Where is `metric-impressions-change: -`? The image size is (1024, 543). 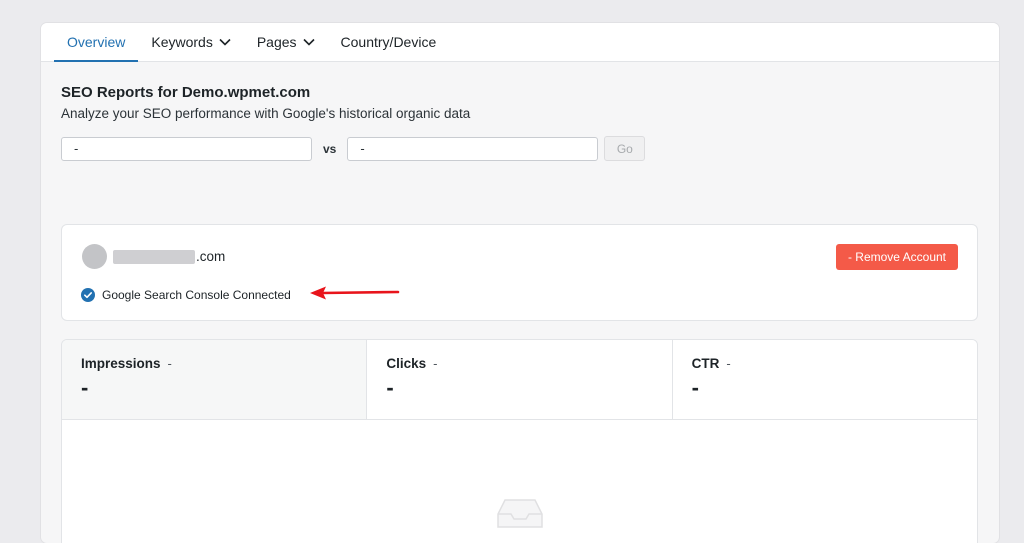 metric-impressions-change: - is located at coordinates (169, 363).